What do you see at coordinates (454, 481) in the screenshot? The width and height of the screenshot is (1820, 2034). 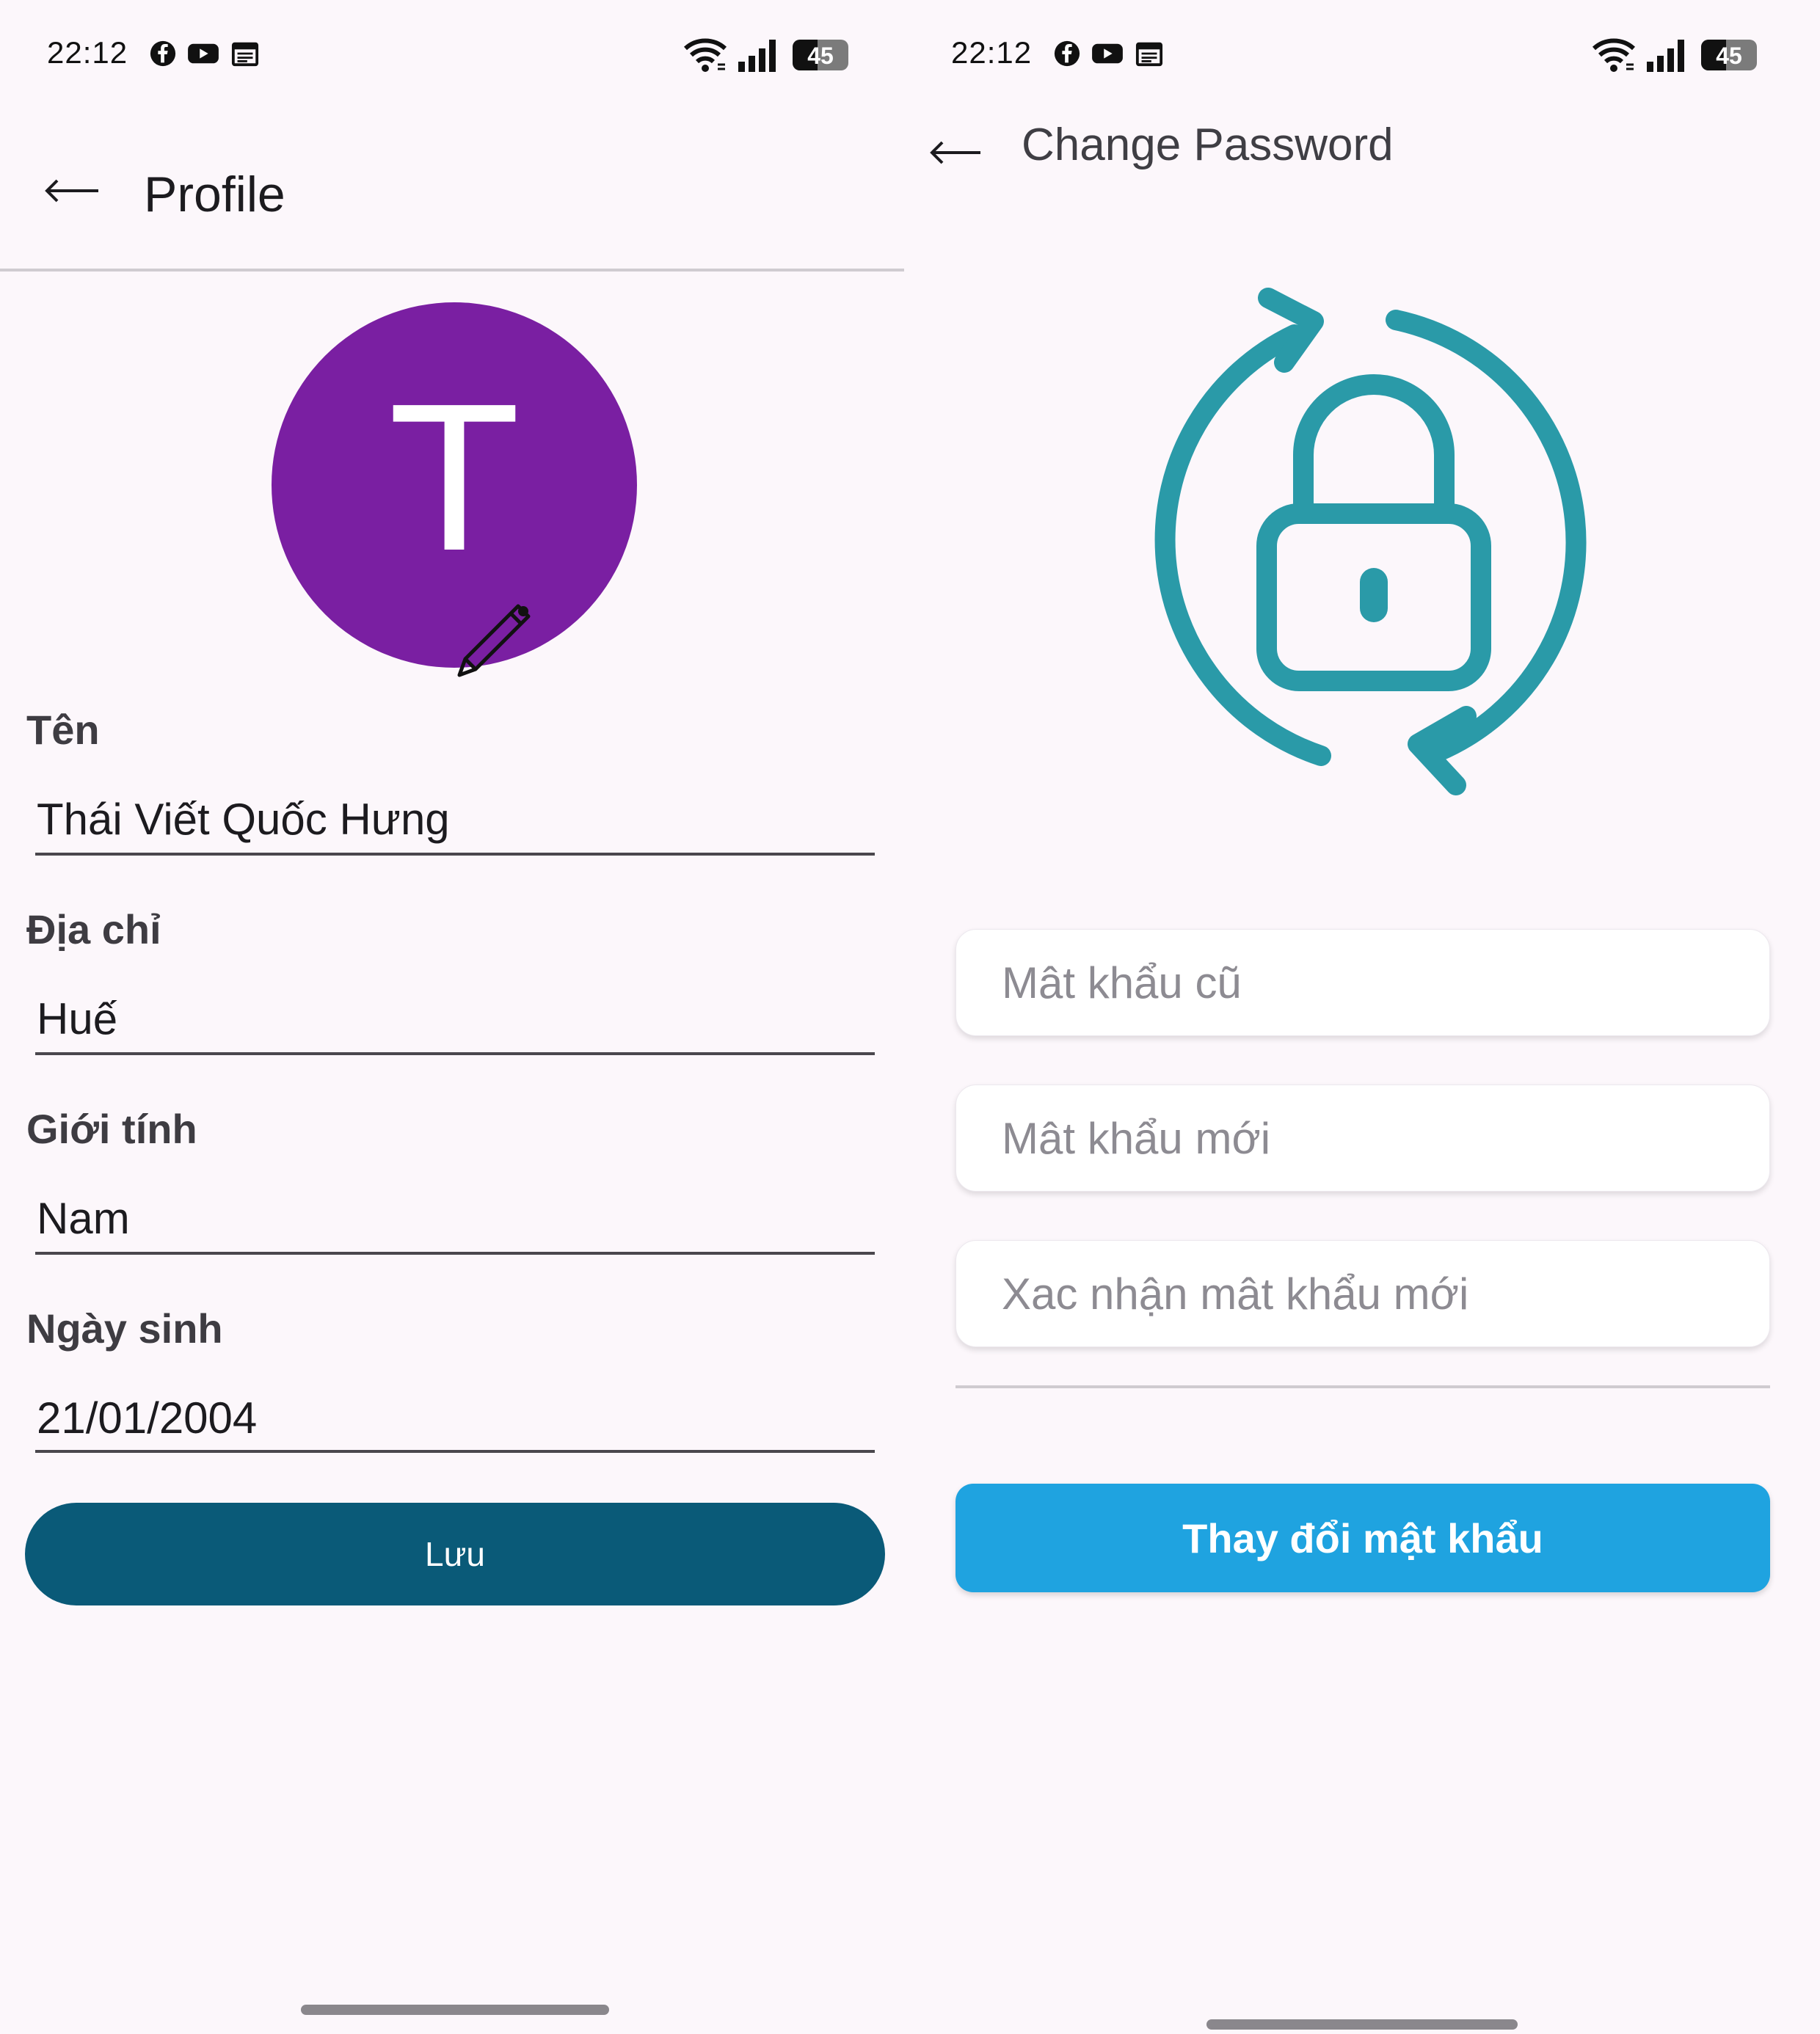 I see `avatar-initial: T` at bounding box center [454, 481].